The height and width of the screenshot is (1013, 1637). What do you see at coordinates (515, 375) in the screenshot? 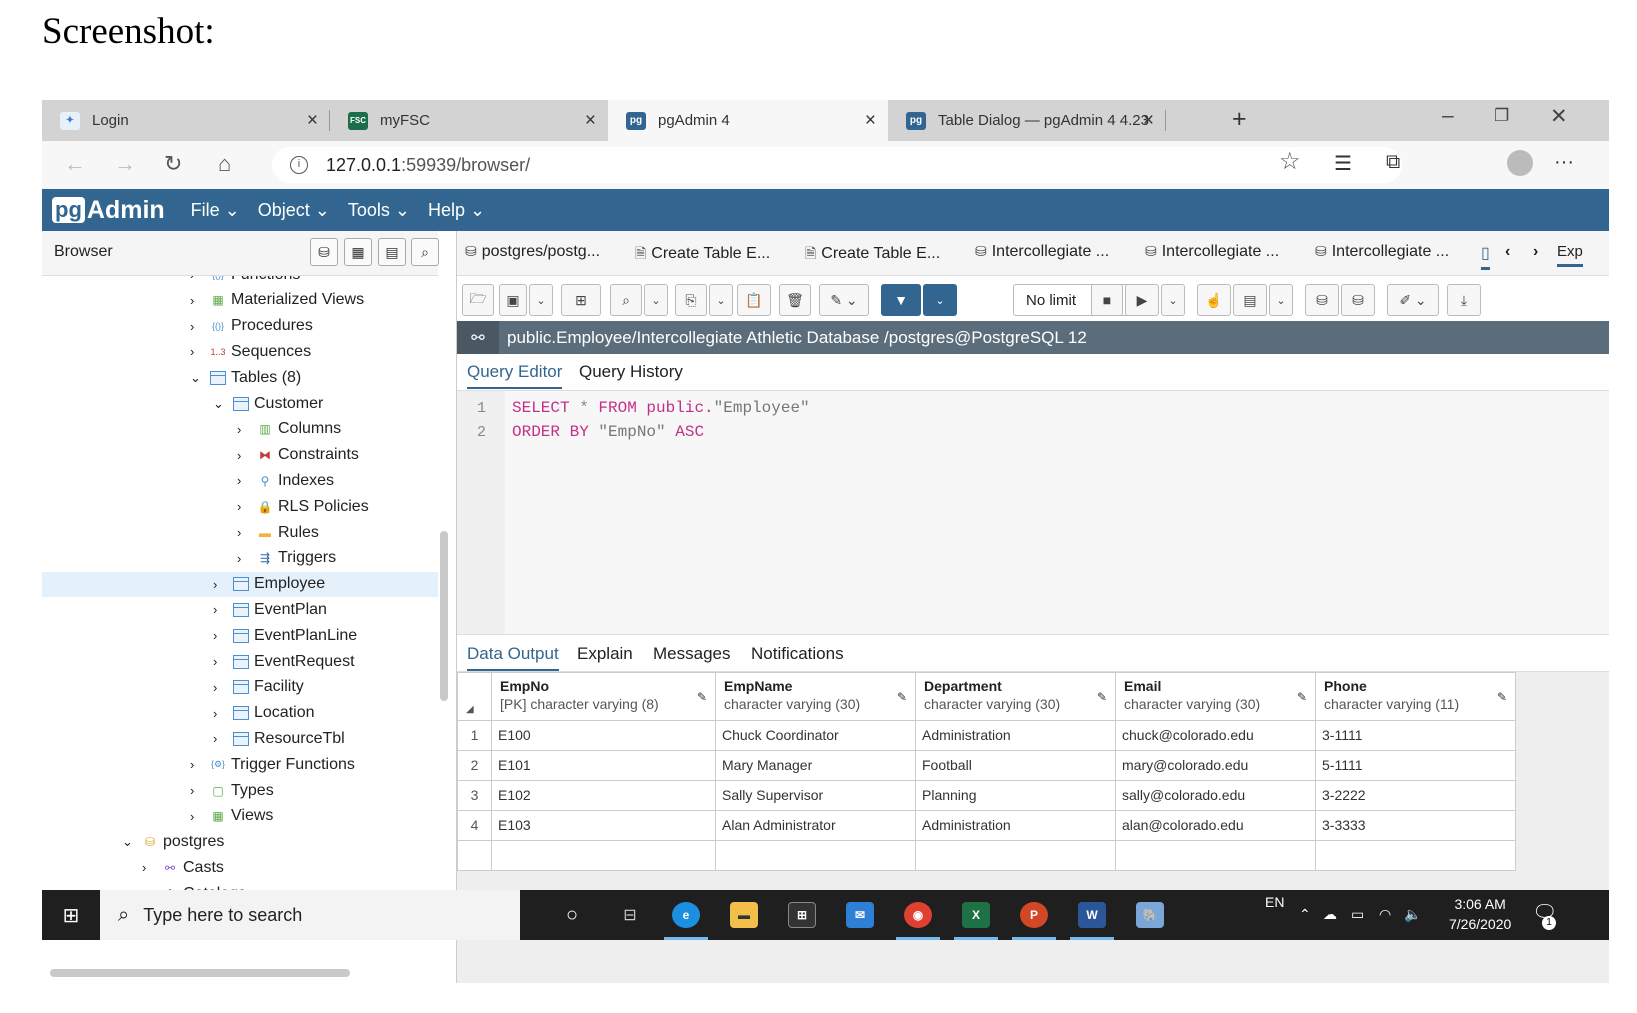
I see `tab-query-editor: Query Editor` at bounding box center [515, 375].